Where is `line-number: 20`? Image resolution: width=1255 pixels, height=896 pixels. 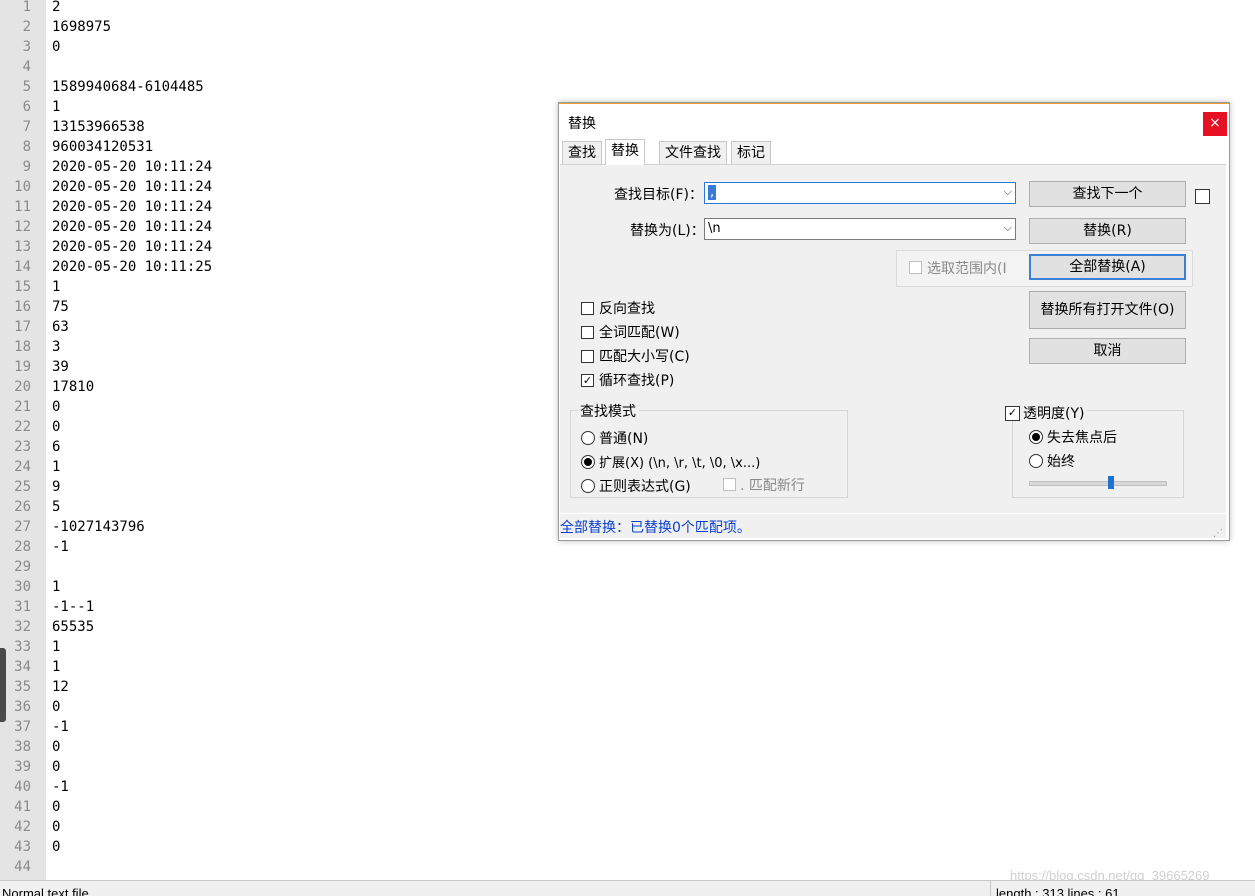
line-number: 20 is located at coordinates (22, 387).